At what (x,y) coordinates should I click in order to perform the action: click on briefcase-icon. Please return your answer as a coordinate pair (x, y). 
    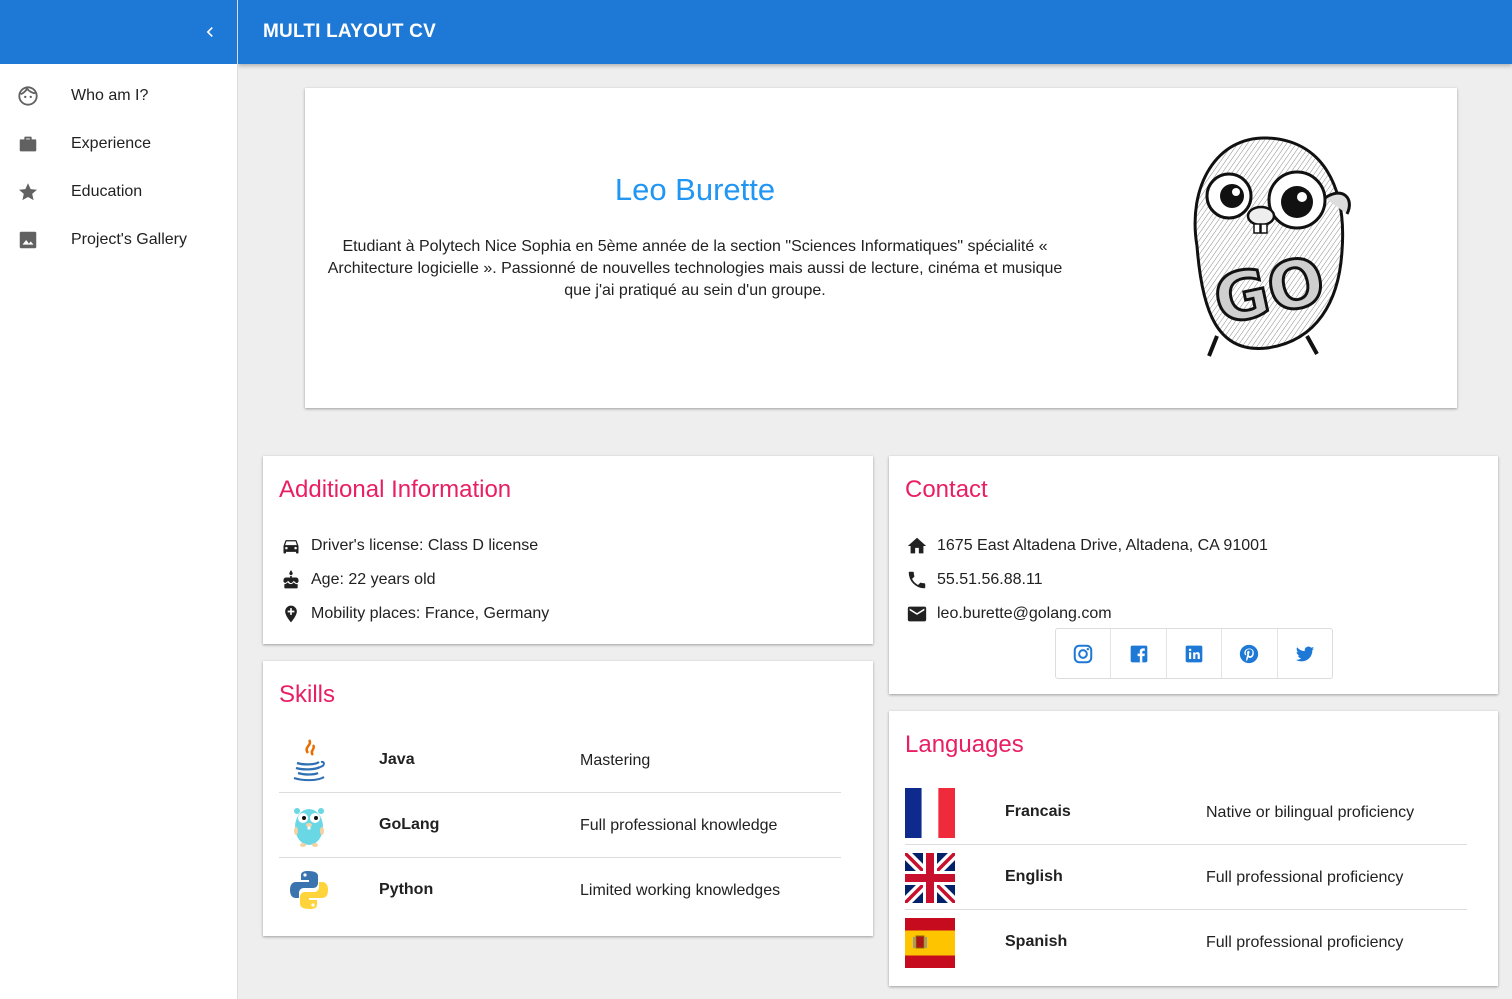
    Looking at the image, I should click on (28, 144).